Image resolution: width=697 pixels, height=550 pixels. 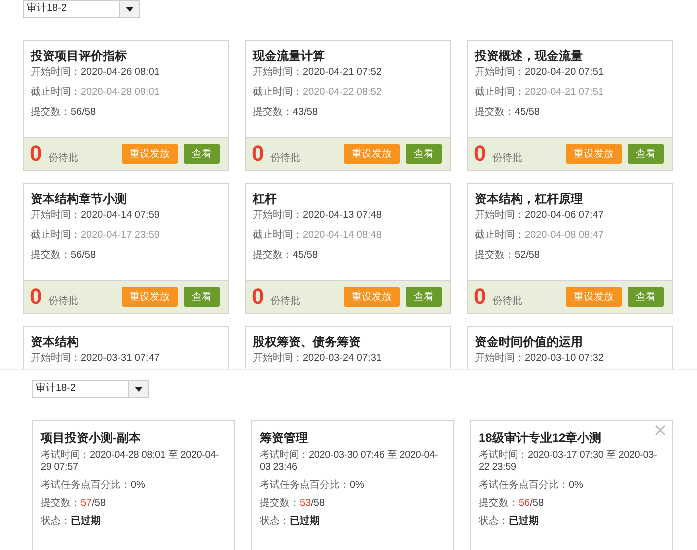 I want to click on task-title: 杠杆, so click(x=265, y=199).